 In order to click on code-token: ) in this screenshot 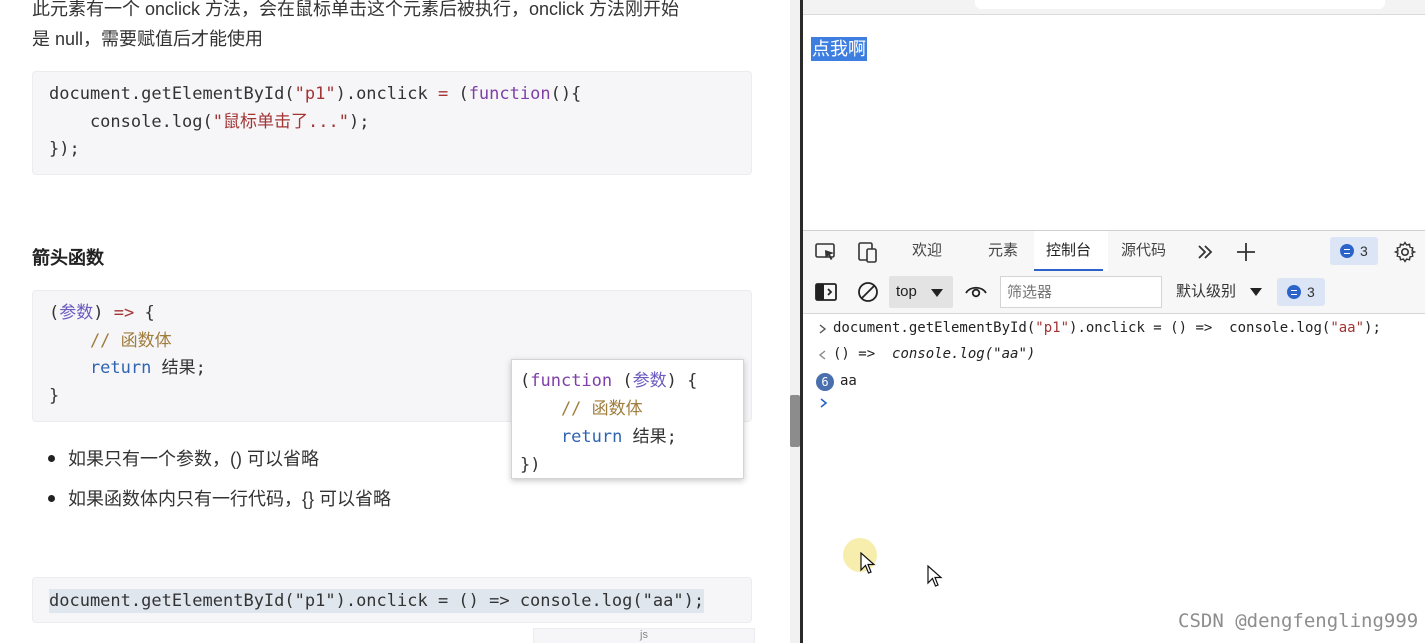, I will do `click(103, 313)`.